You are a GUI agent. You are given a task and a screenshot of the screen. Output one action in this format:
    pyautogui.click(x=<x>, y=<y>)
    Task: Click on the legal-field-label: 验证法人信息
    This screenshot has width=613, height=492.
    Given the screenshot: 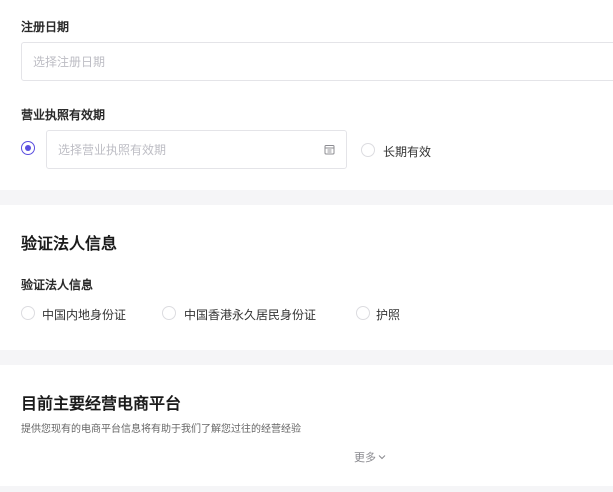 What is the action you would take?
    pyautogui.click(x=57, y=285)
    